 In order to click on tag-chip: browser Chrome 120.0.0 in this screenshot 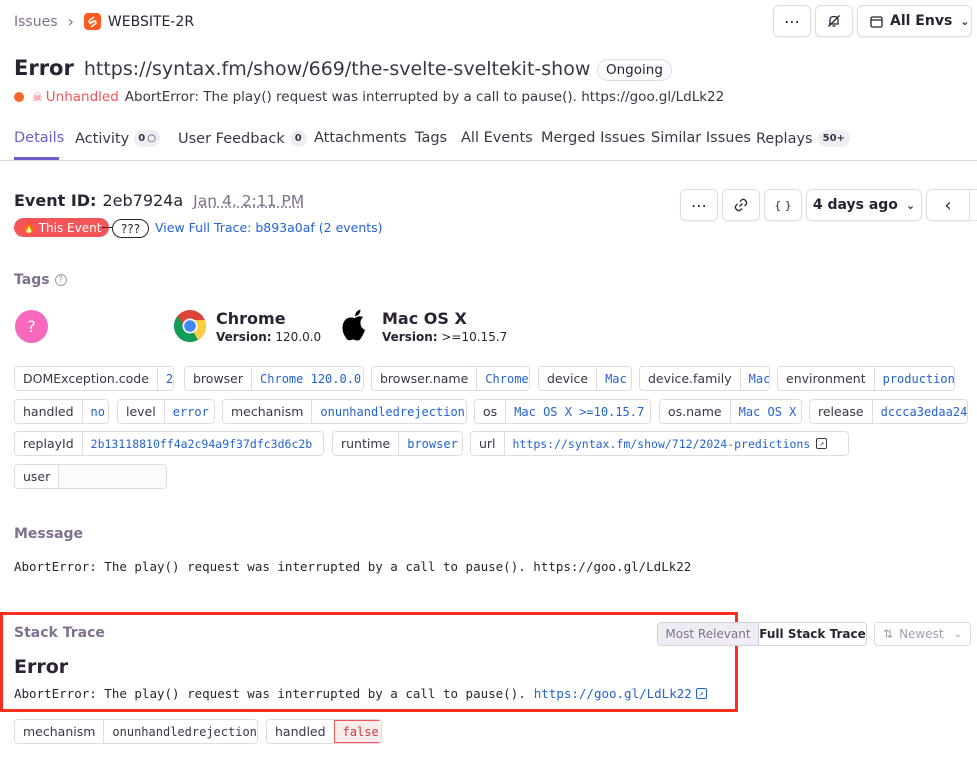, I will do `click(274, 378)`.